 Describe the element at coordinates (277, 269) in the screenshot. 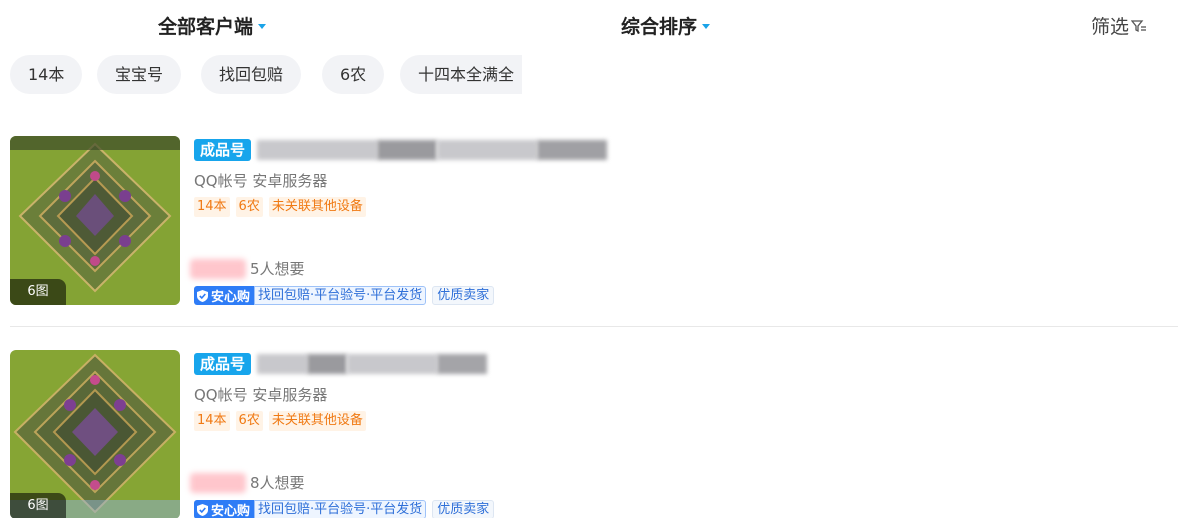

I see `want-count: 5人想要` at that location.